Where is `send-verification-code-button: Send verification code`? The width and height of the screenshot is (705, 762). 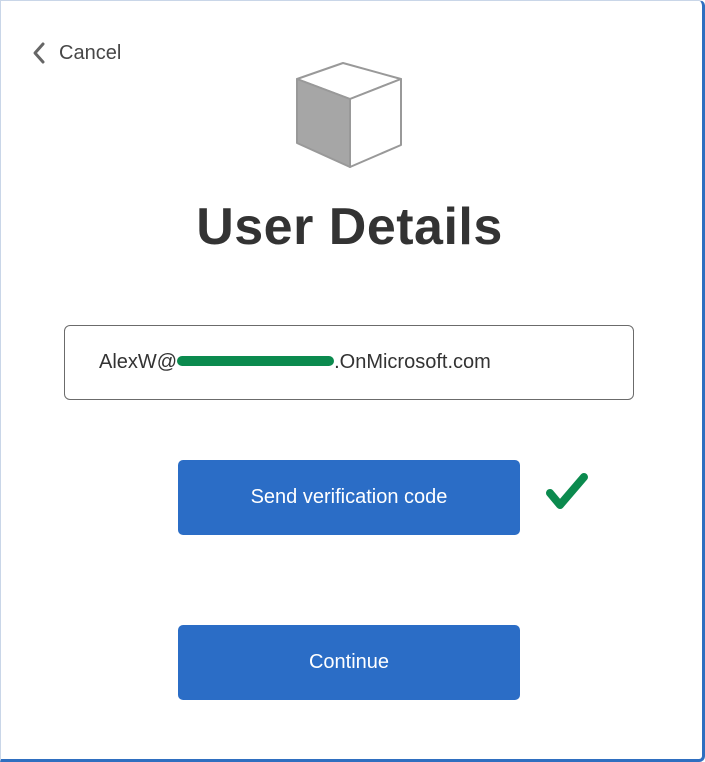 send-verification-code-button: Send verification code is located at coordinates (349, 497).